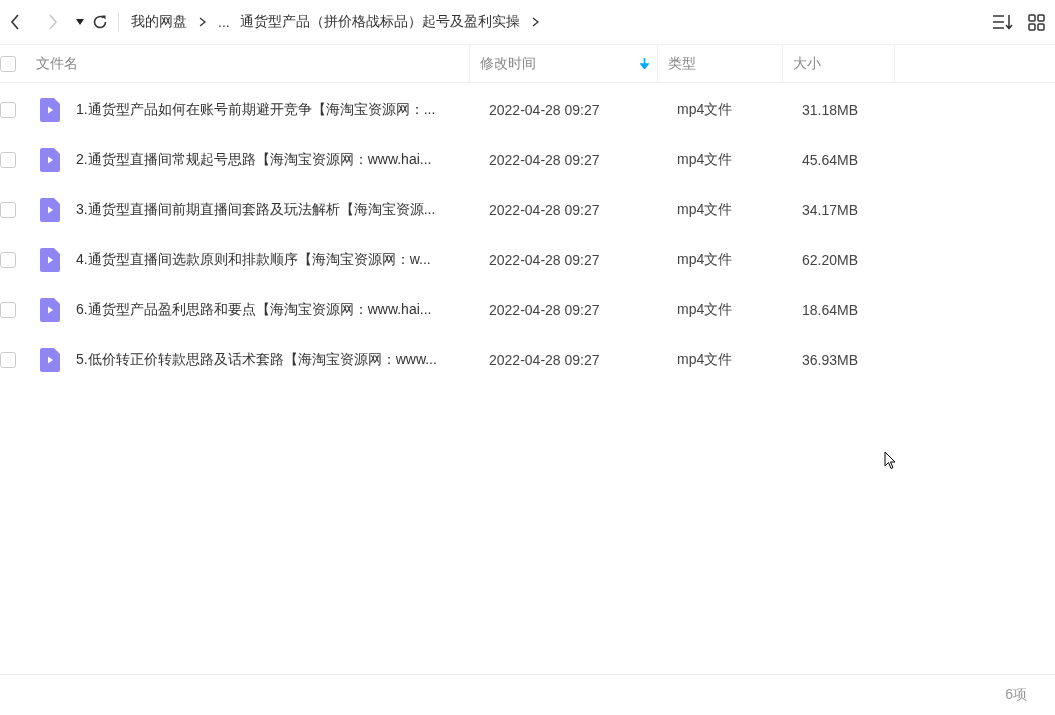  Describe the element at coordinates (725, 63) in the screenshot. I see `column-header: 类型` at that location.